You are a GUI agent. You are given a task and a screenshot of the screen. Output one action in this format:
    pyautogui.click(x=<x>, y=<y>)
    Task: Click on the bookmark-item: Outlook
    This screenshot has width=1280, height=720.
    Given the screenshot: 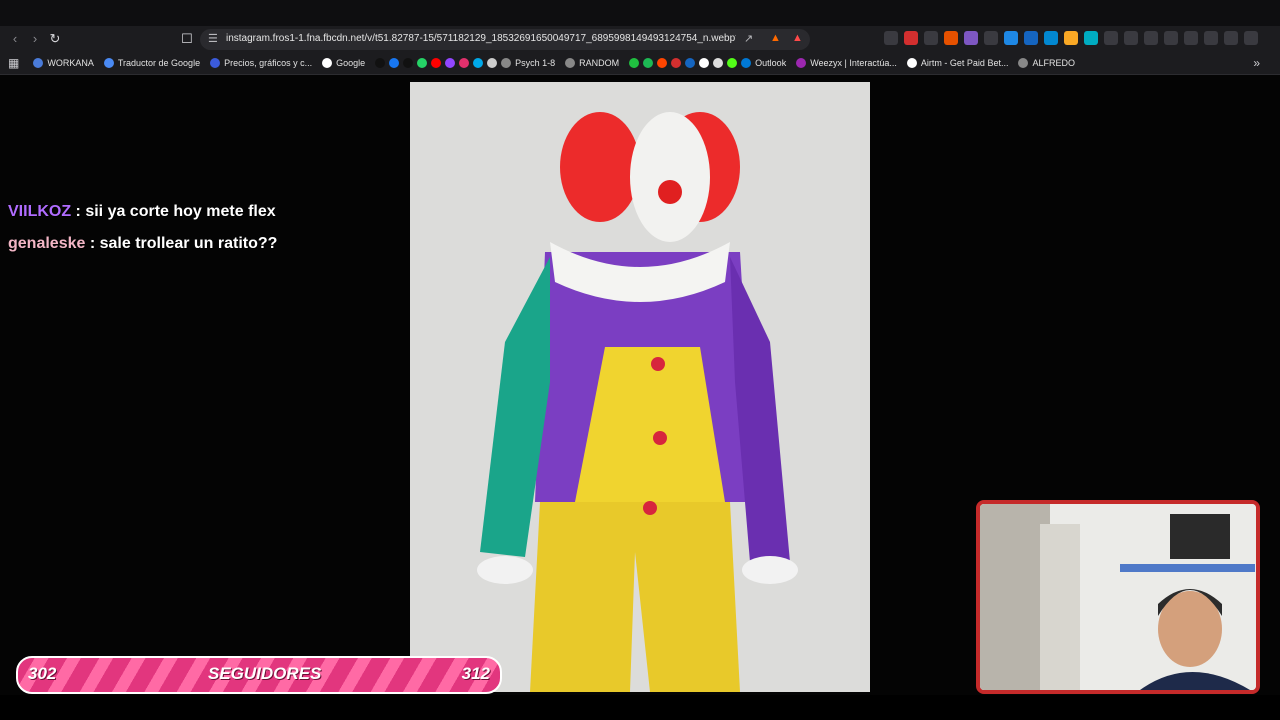 What is the action you would take?
    pyautogui.click(x=763, y=63)
    